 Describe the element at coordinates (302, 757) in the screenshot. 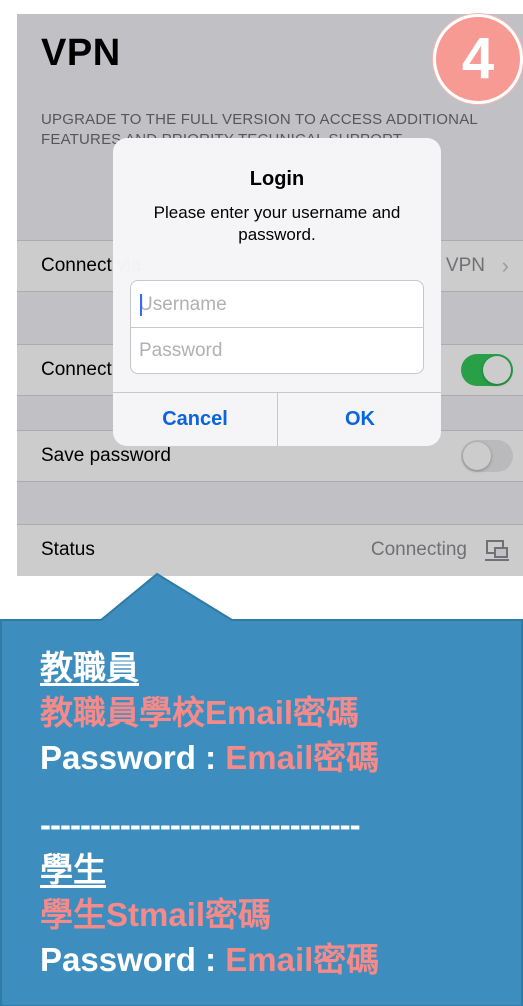

I see `staff-password-value: Email密碼` at that location.